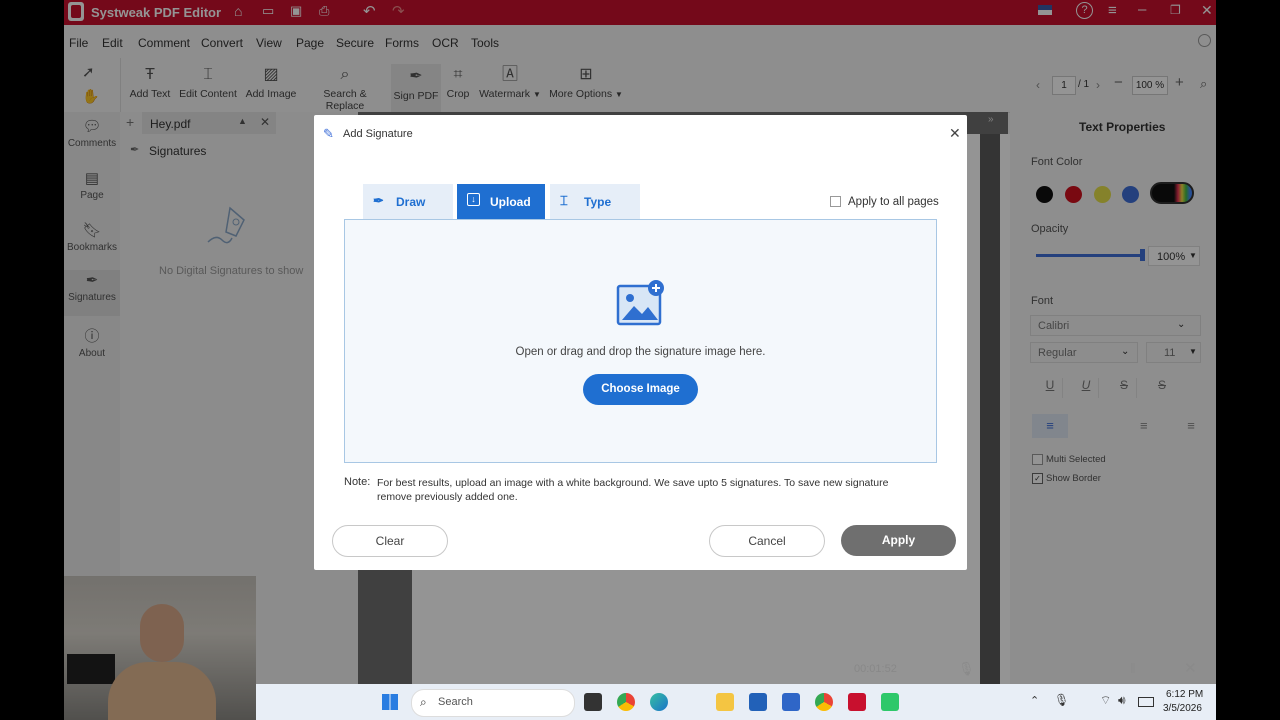  Describe the element at coordinates (357, 482) in the screenshot. I see `note-label: Note:` at that location.